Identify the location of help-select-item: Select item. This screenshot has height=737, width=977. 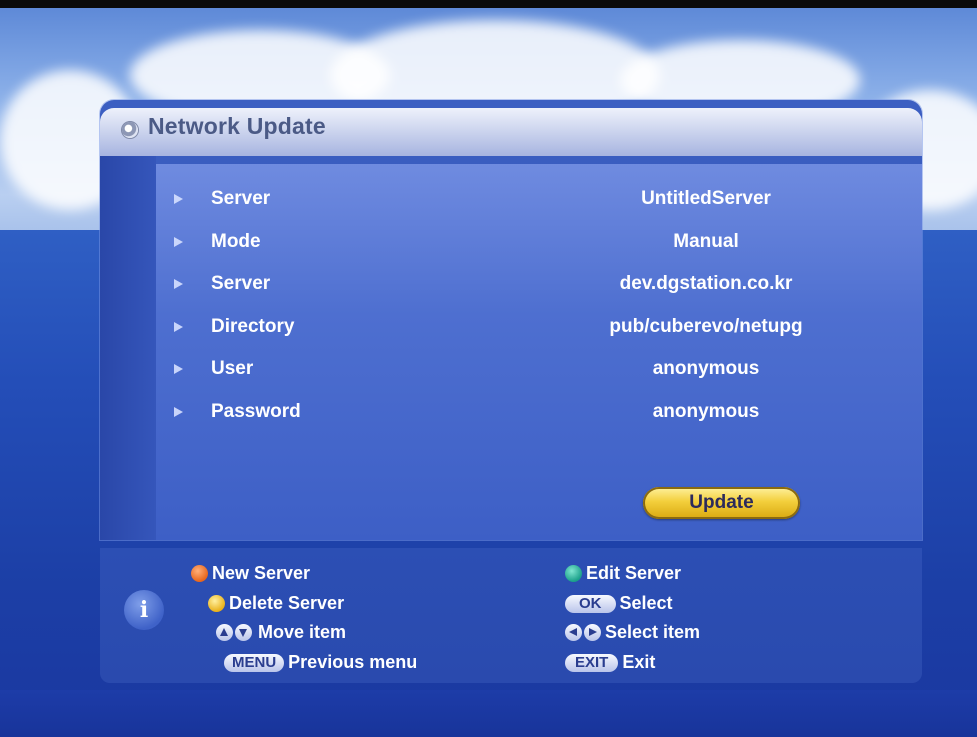
(632, 632).